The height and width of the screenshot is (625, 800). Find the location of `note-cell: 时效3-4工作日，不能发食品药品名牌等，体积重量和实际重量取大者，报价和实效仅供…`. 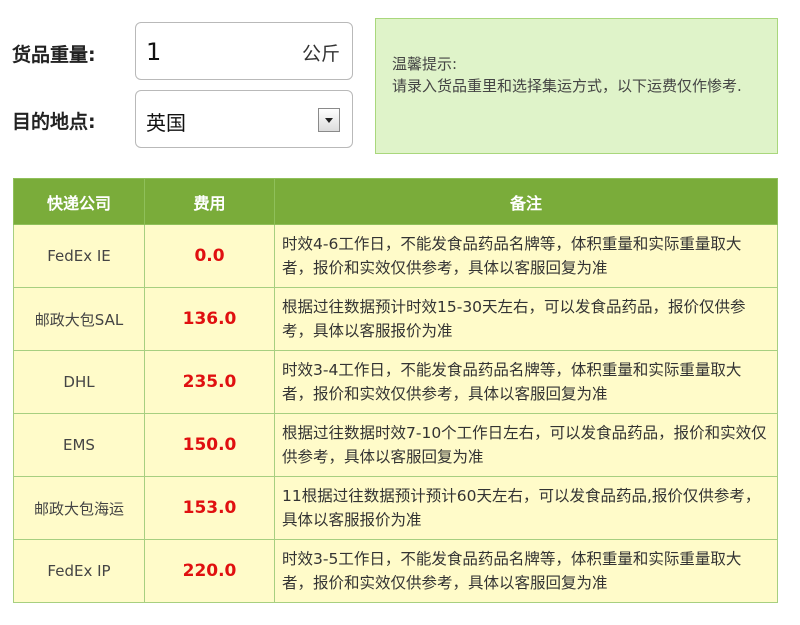

note-cell: 时效3-4工作日，不能发食品药品名牌等，体积重量和实际重量取大者，报价和实效仅供… is located at coordinates (526, 382).